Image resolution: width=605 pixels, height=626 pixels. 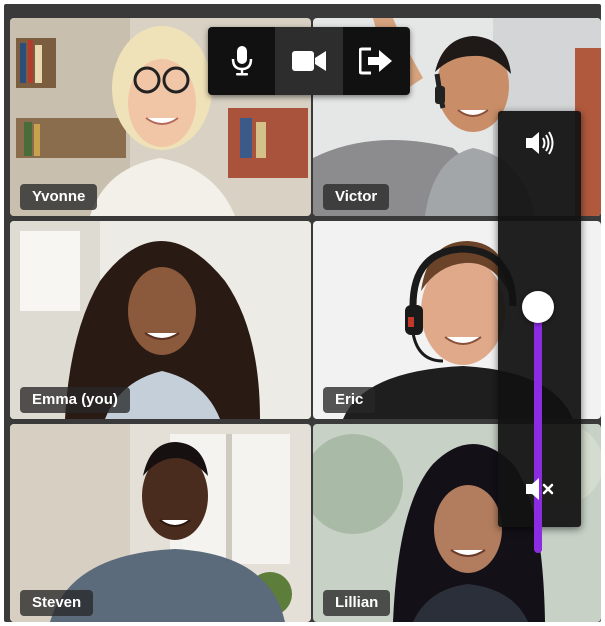 I want to click on volume-track, so click(x=538, y=430).